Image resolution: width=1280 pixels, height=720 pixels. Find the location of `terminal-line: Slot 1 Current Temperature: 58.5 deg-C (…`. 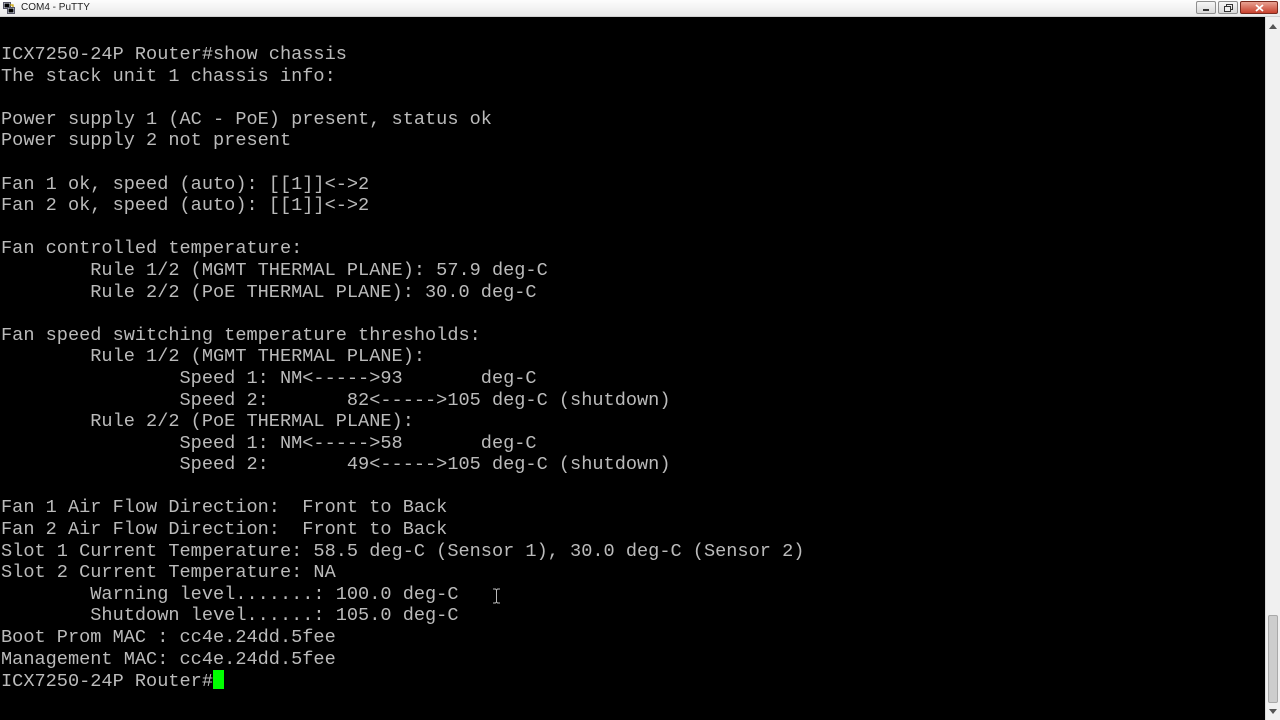

terminal-line: Slot 1 Current Temperature: 58.5 deg-C (… is located at coordinates (403, 551).